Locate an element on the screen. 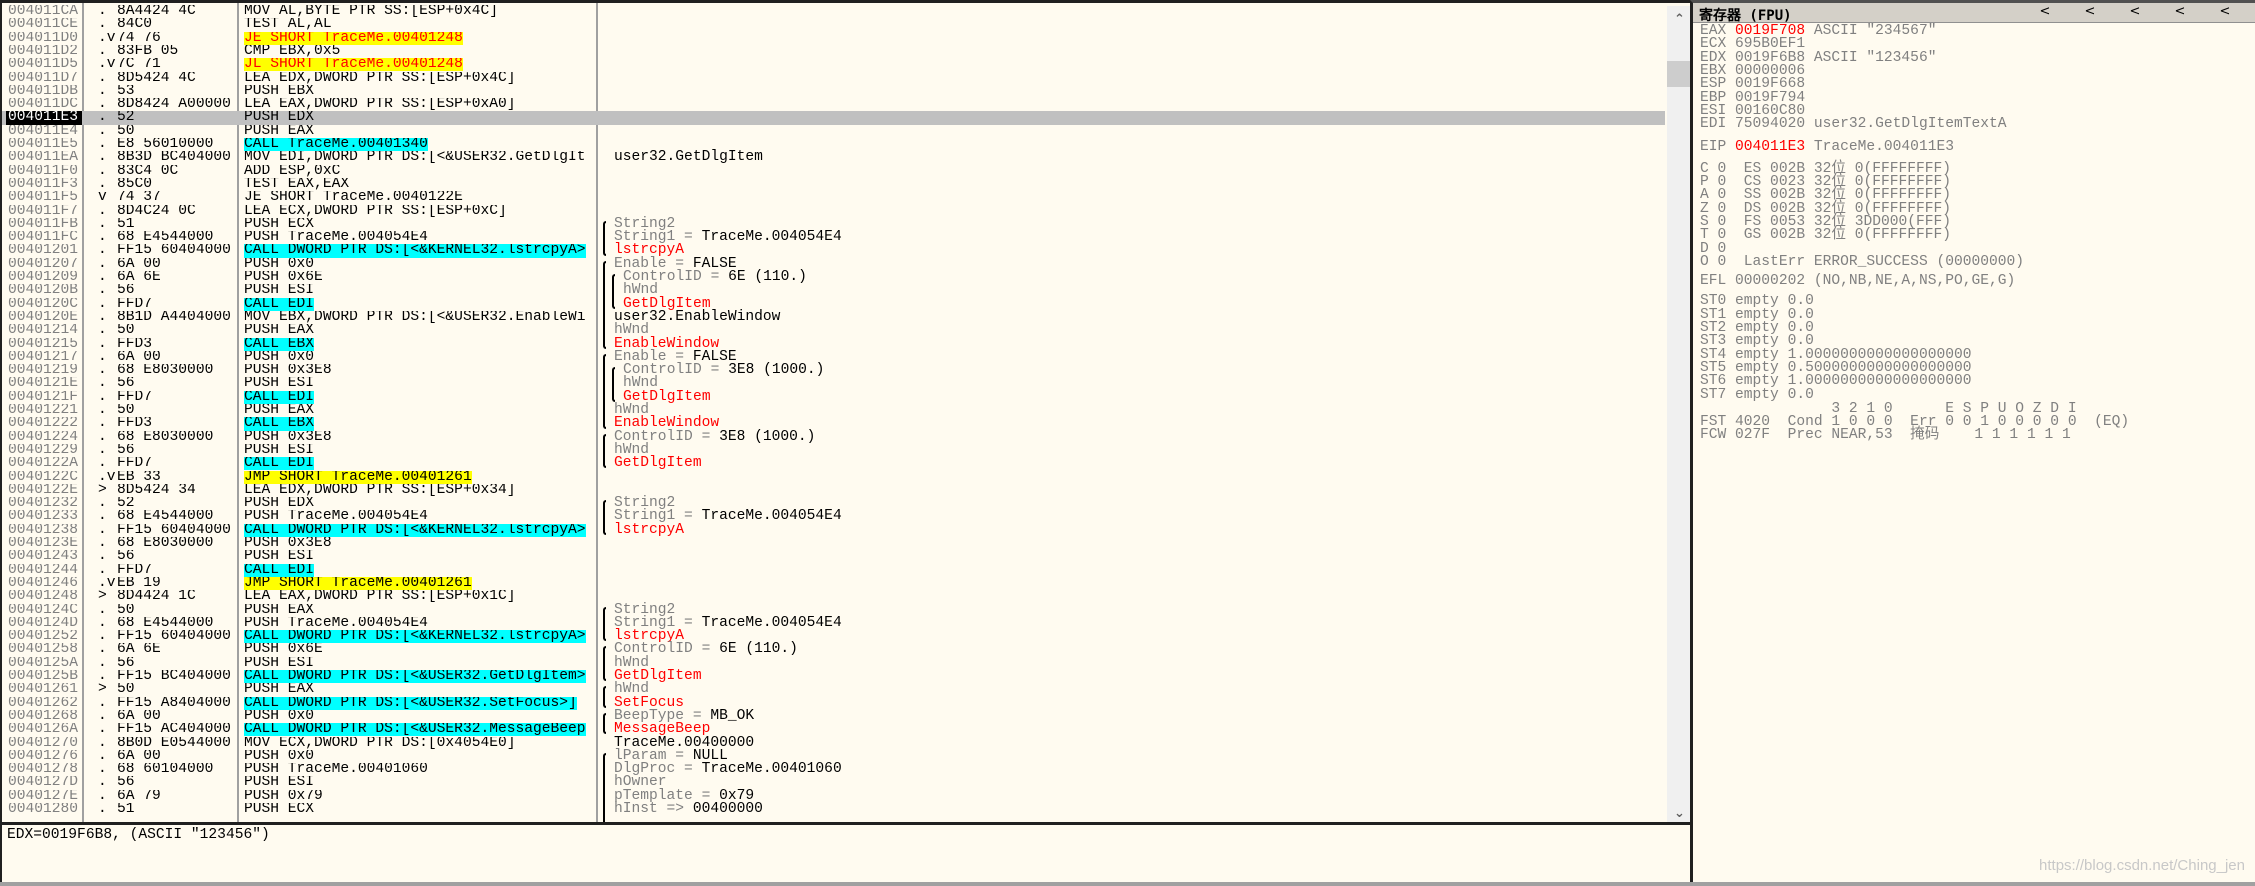 The width and height of the screenshot is (2255, 886). disasm-row: 004011E3. 52 PUSH EDX is located at coordinates (833, 117).